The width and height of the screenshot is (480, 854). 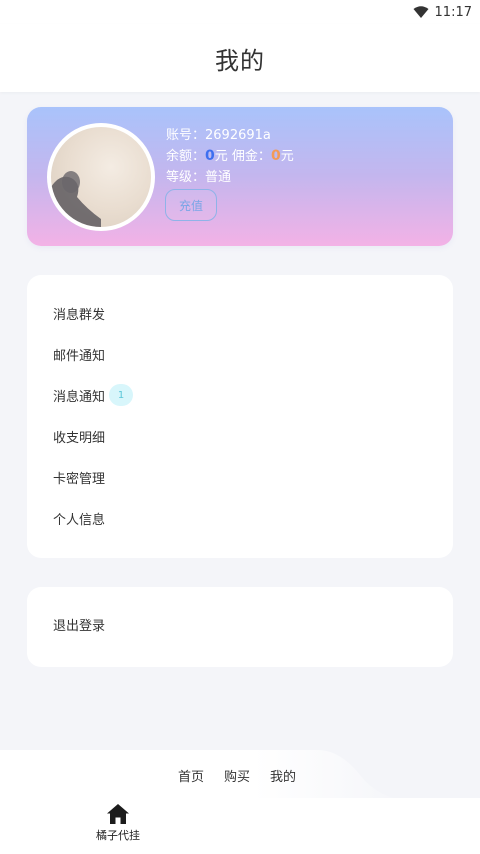 I want to click on level-label: 等级：, so click(x=186, y=177).